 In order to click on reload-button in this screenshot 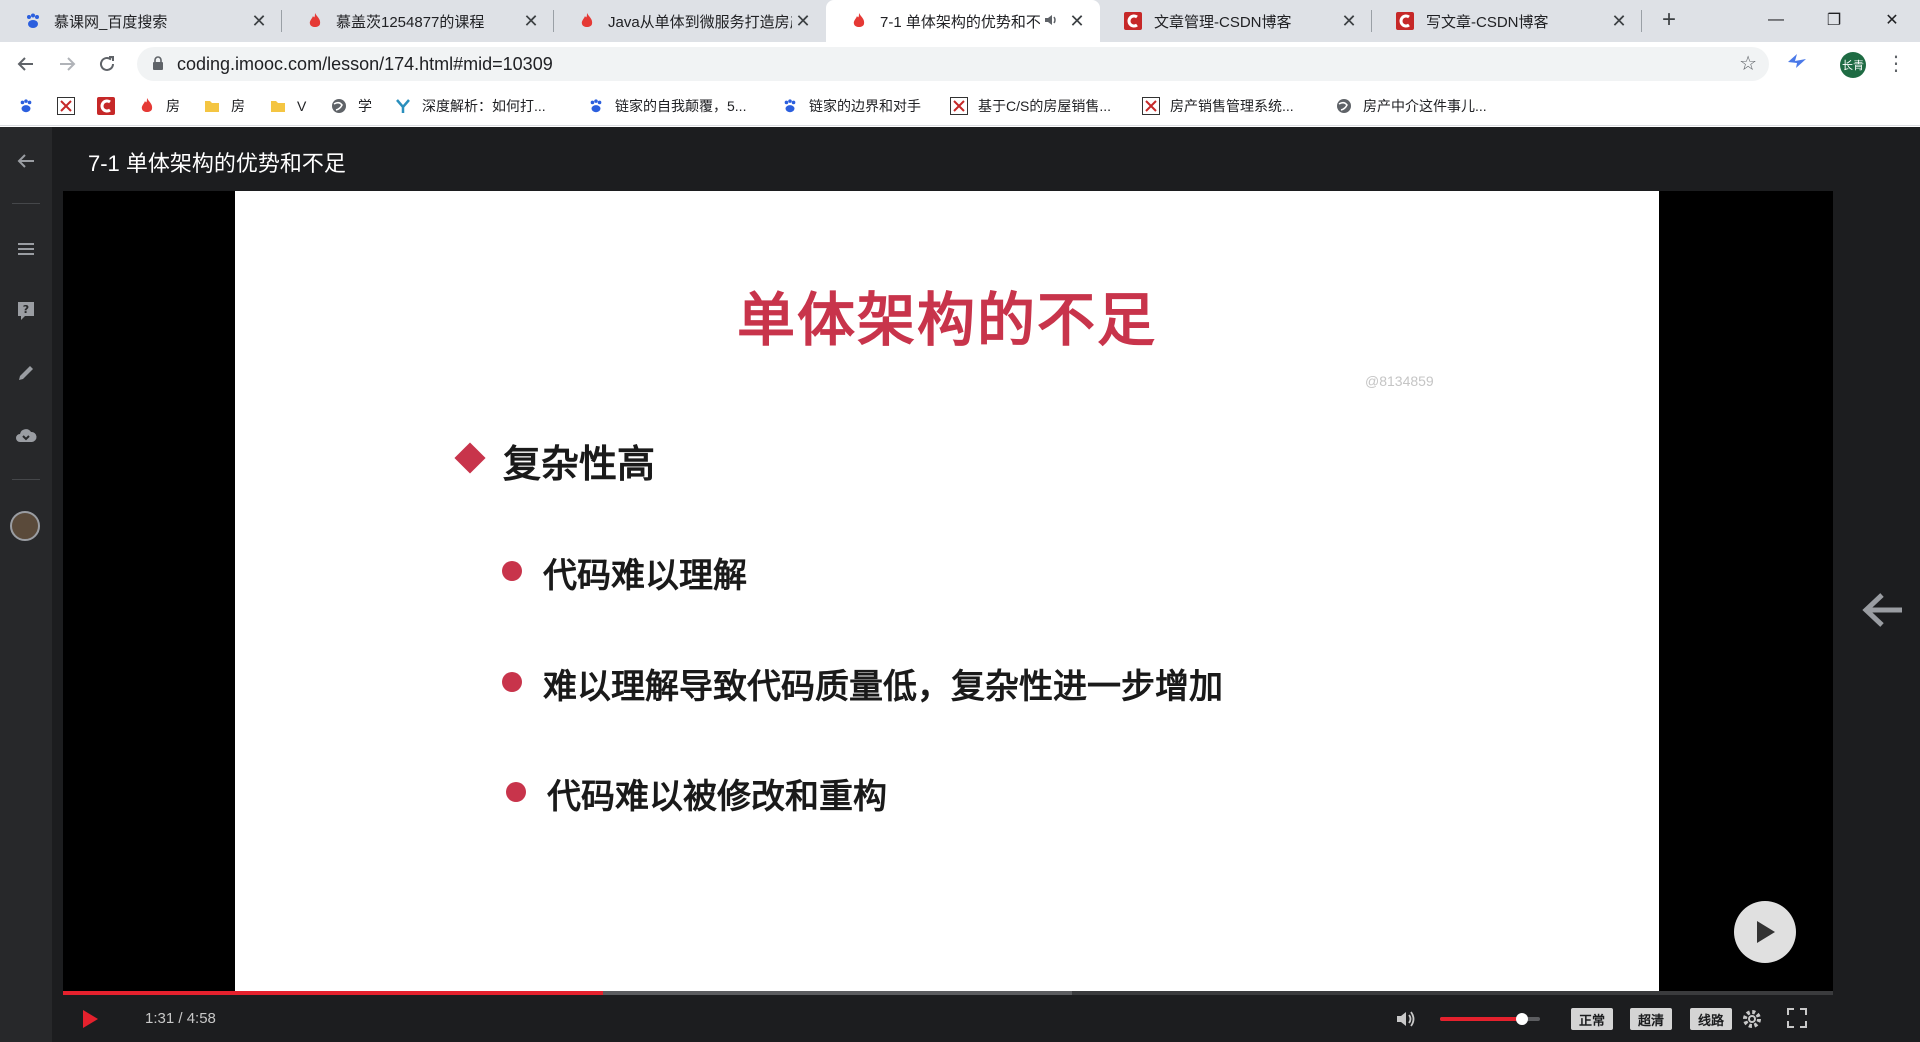, I will do `click(107, 64)`.